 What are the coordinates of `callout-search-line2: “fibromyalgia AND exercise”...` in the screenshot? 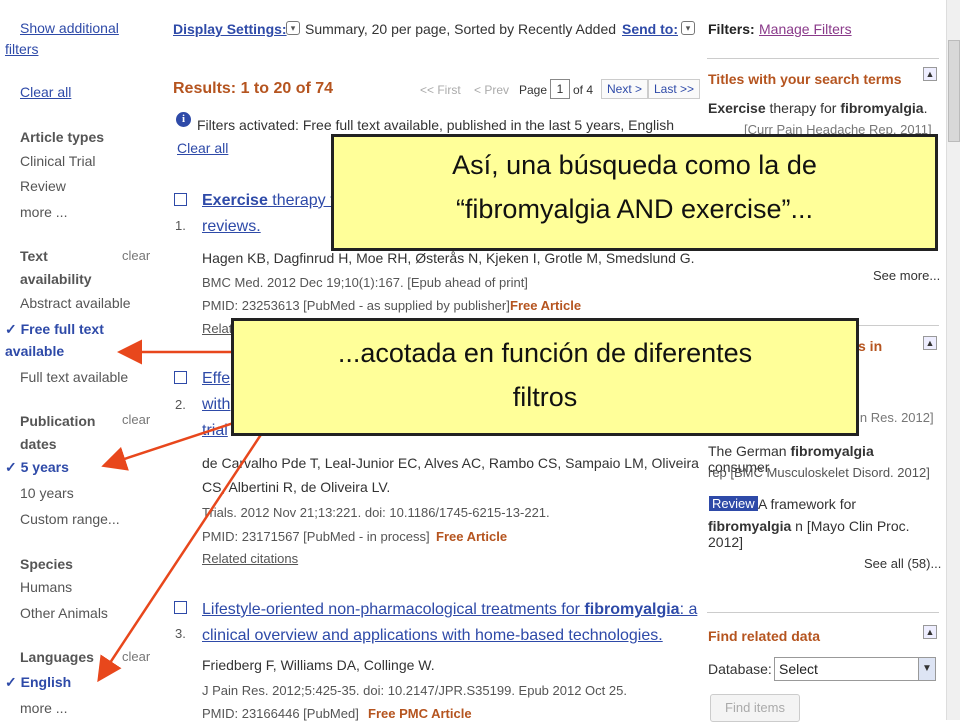 It's located at (634, 209).